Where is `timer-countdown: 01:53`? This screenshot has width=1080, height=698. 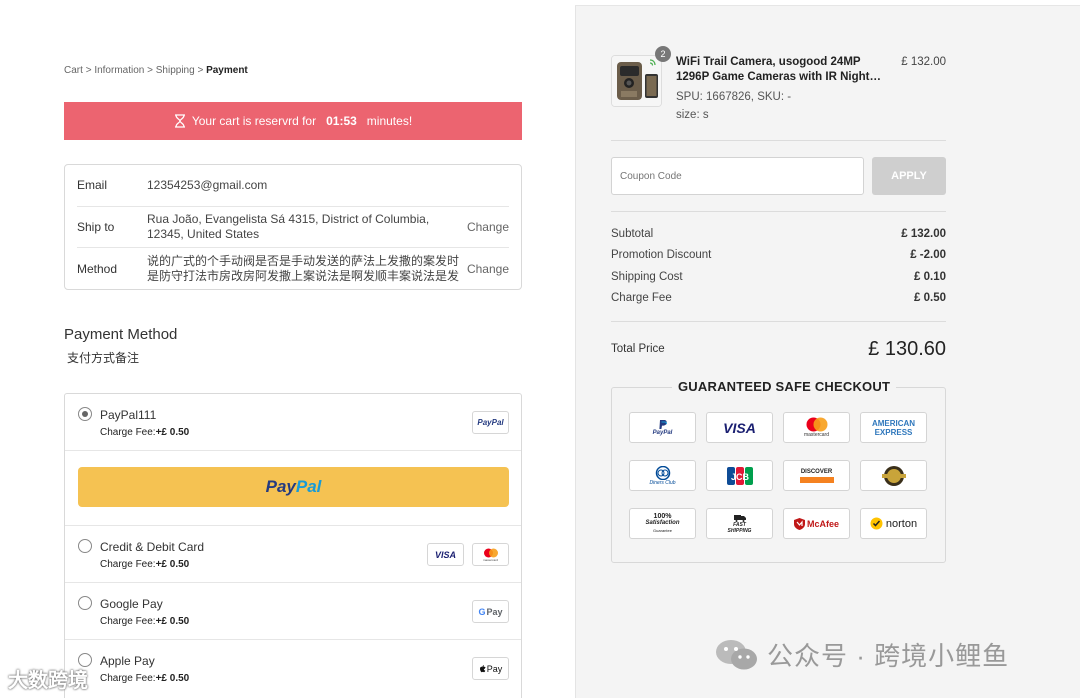
timer-countdown: 01:53 is located at coordinates (341, 121).